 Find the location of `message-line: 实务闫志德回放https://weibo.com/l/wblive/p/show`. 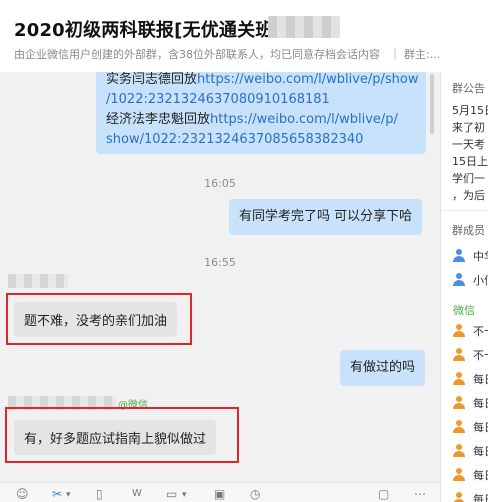

message-line: 实务闫志德回放https://weibo.com/l/wblive/p/show is located at coordinates (262, 81).